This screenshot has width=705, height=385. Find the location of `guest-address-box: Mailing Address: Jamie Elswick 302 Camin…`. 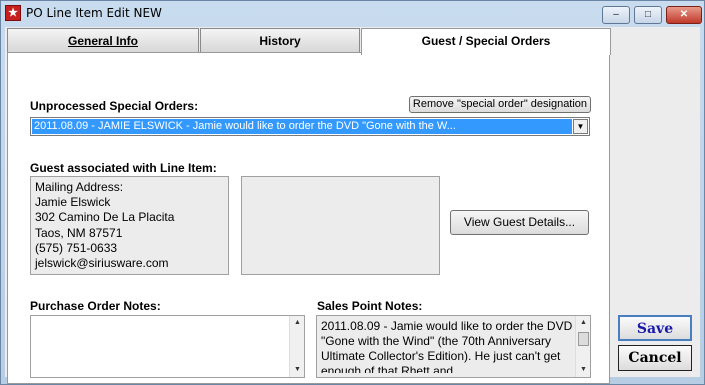

guest-address-box: Mailing Address: Jamie Elswick 302 Camin… is located at coordinates (129, 225).